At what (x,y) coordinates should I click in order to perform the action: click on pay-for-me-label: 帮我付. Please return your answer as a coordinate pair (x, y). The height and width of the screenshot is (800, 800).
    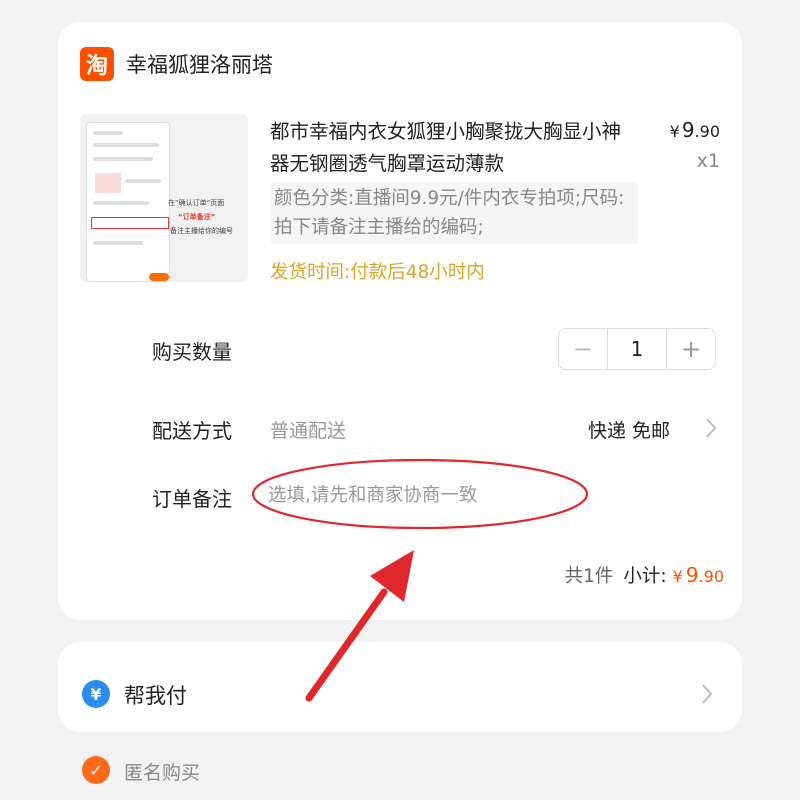
    Looking at the image, I should click on (155, 695).